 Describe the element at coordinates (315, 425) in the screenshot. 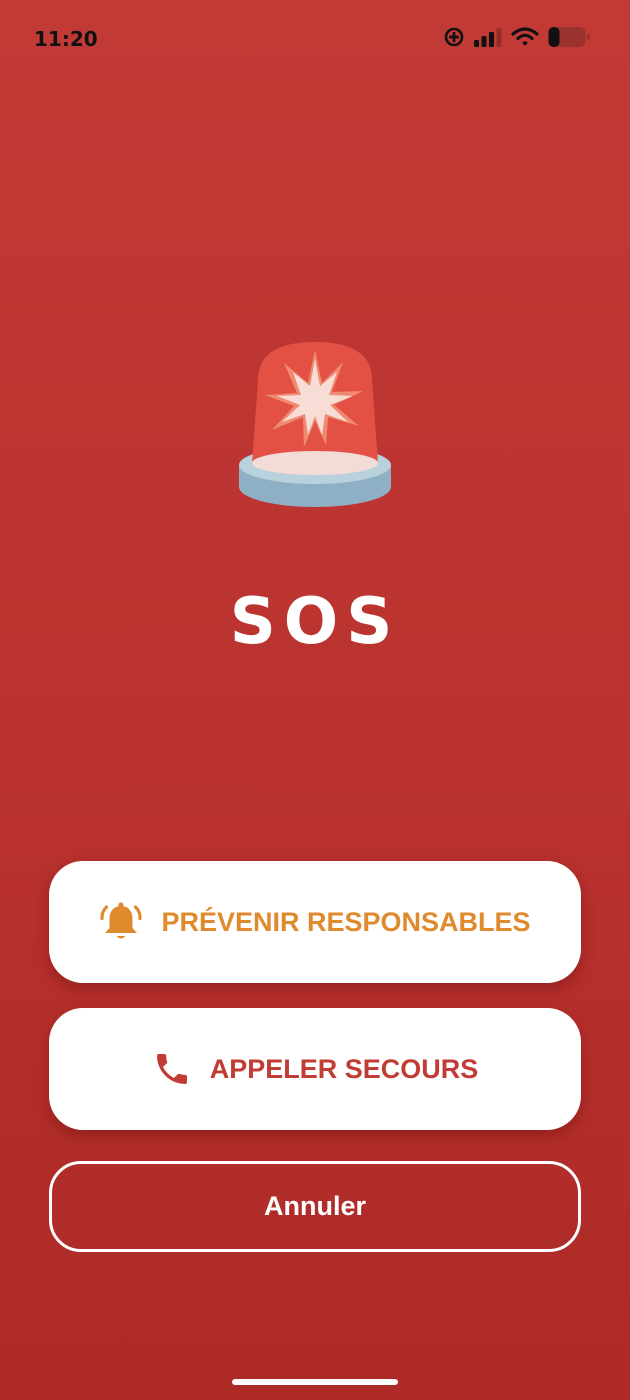

I see `siren-icon` at that location.